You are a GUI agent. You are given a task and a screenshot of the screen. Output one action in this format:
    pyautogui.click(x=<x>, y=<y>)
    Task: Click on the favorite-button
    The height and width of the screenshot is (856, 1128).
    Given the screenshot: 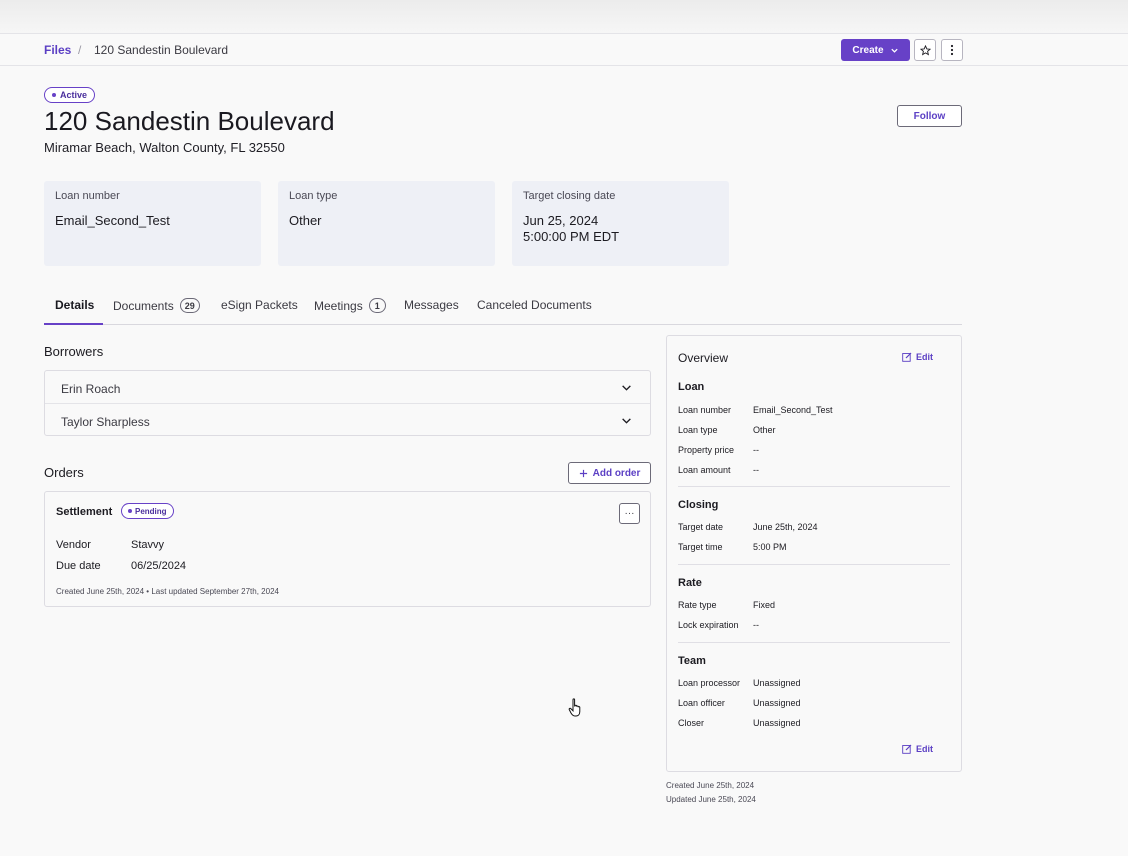 What is the action you would take?
    pyautogui.click(x=925, y=50)
    